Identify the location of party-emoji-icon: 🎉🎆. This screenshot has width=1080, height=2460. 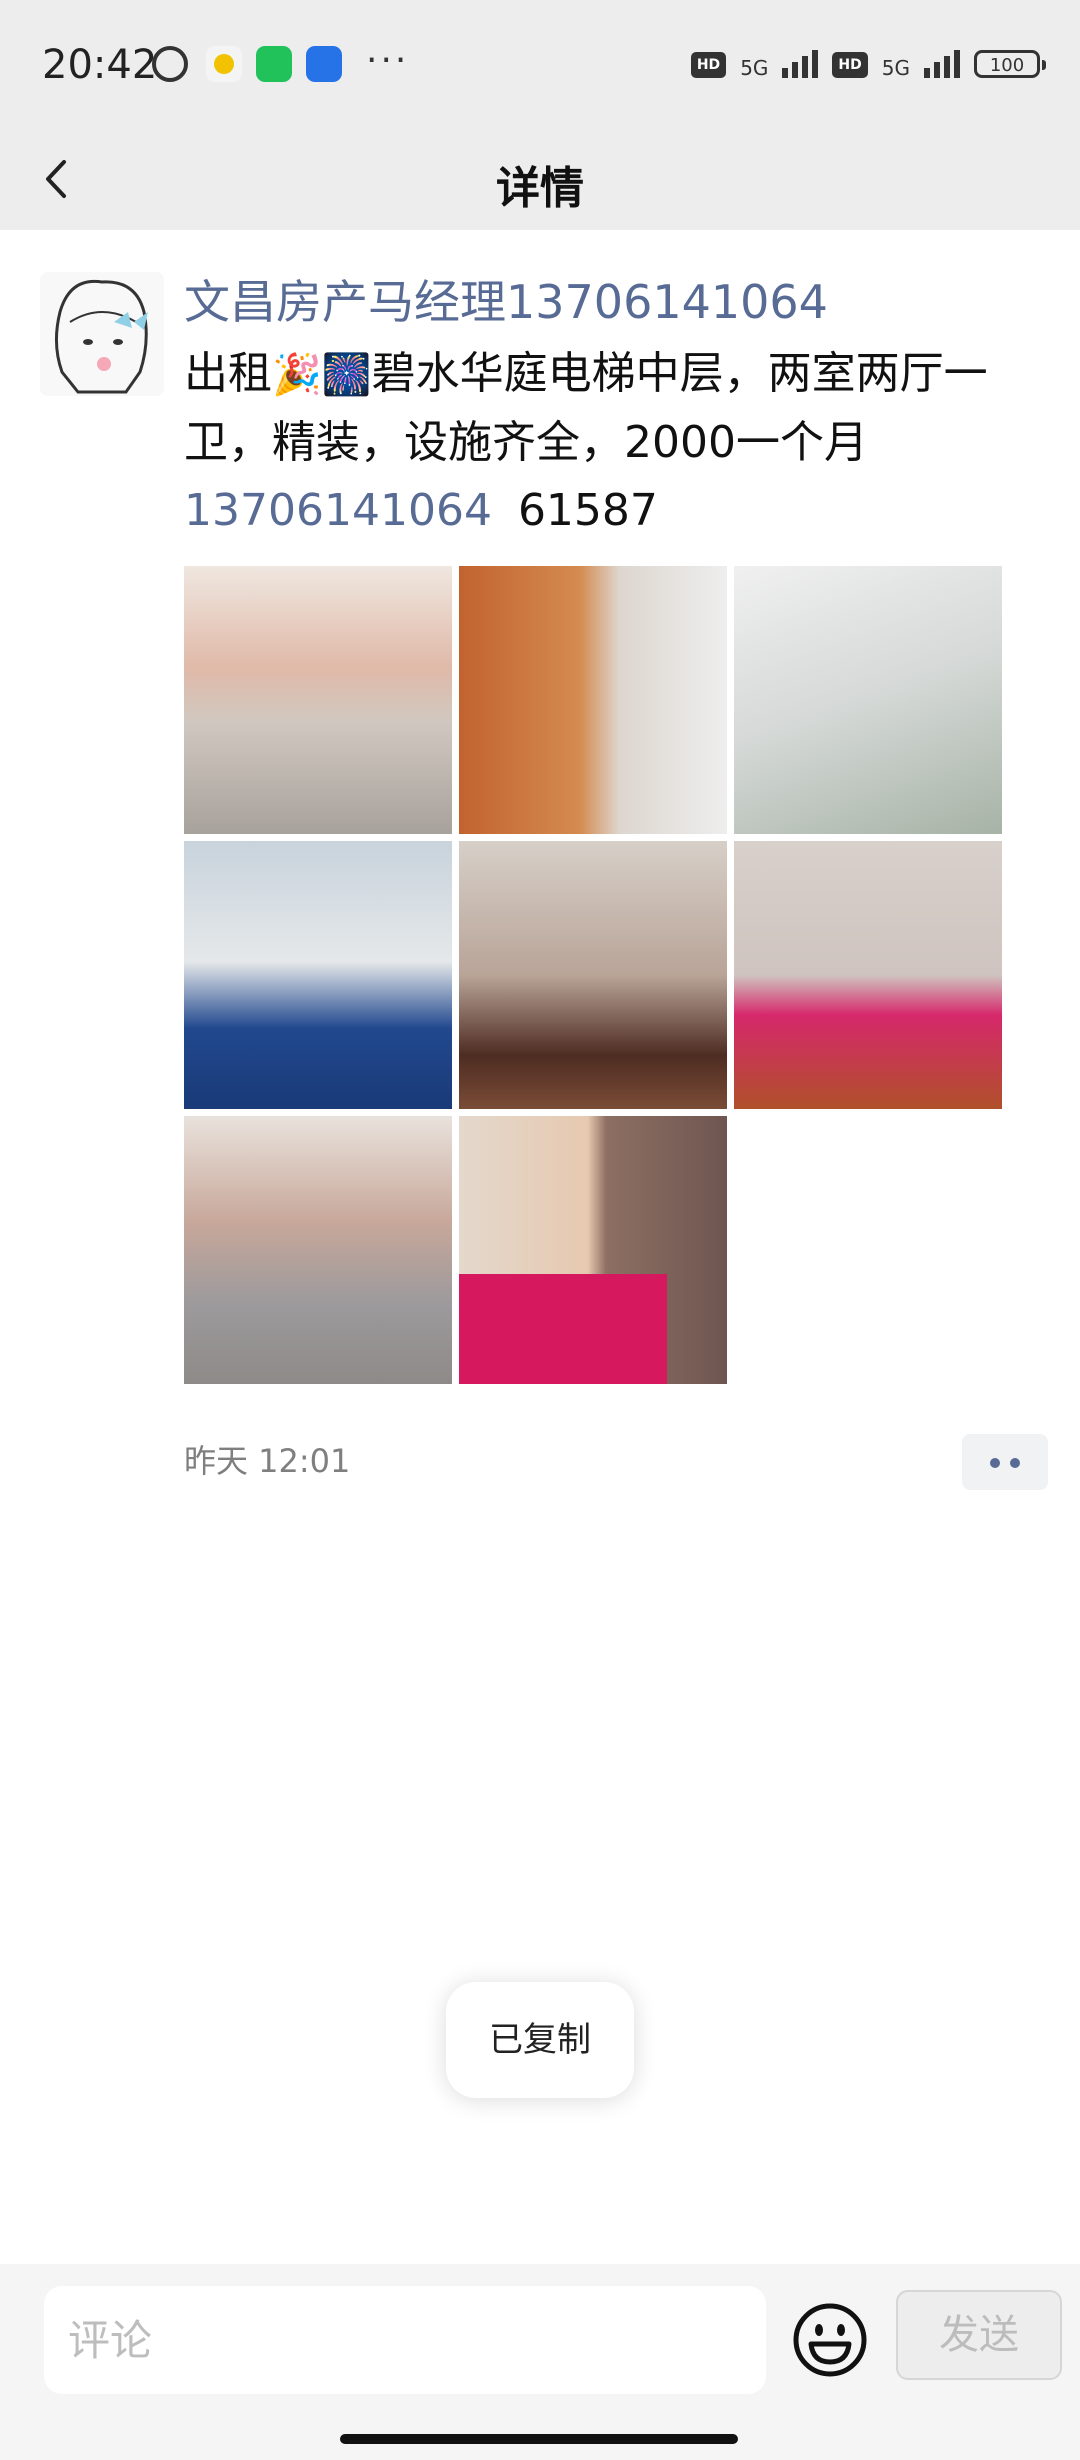
(322, 375).